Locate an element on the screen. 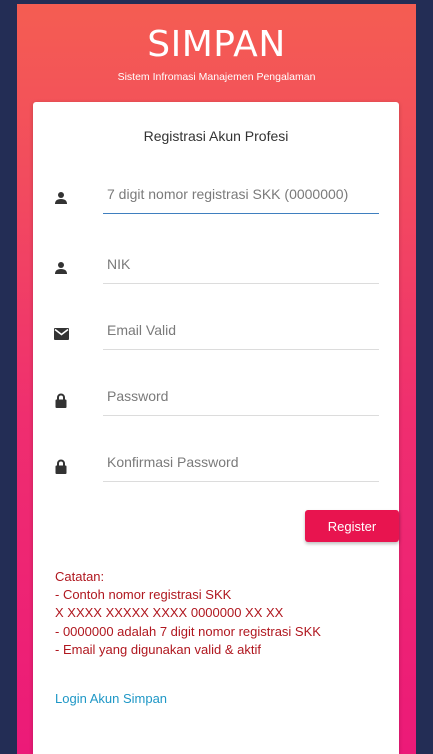 The width and height of the screenshot is (433, 754). login-link: Login Akun Simpan is located at coordinates (111, 698).